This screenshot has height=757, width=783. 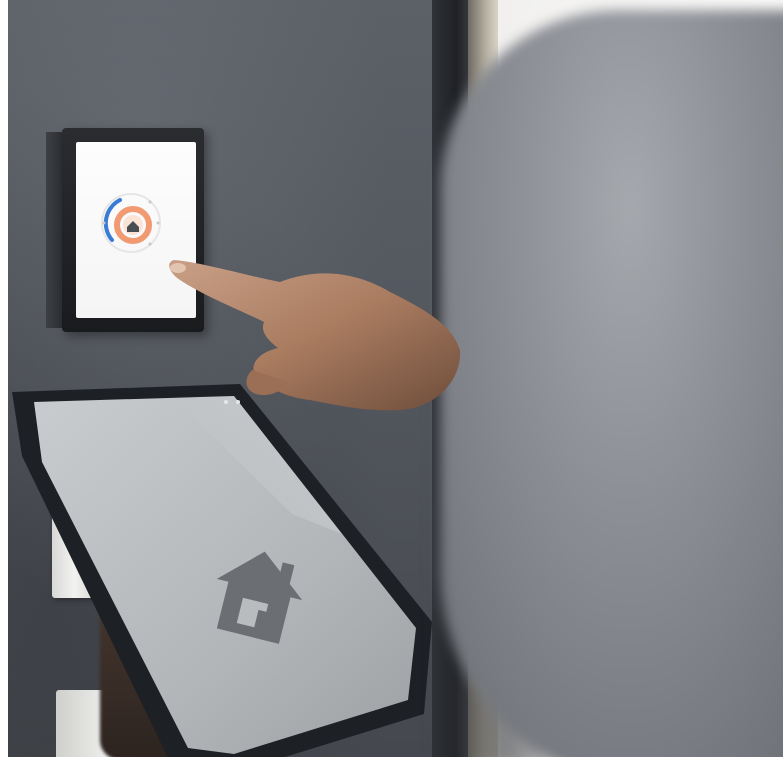 I want to click on image-border, so click(x=4, y=378).